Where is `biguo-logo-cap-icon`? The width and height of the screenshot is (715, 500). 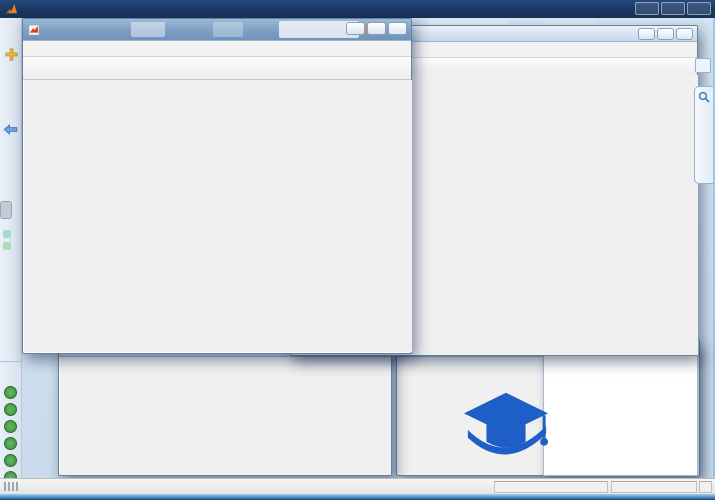
biguo-logo-cap-icon is located at coordinates (506, 423).